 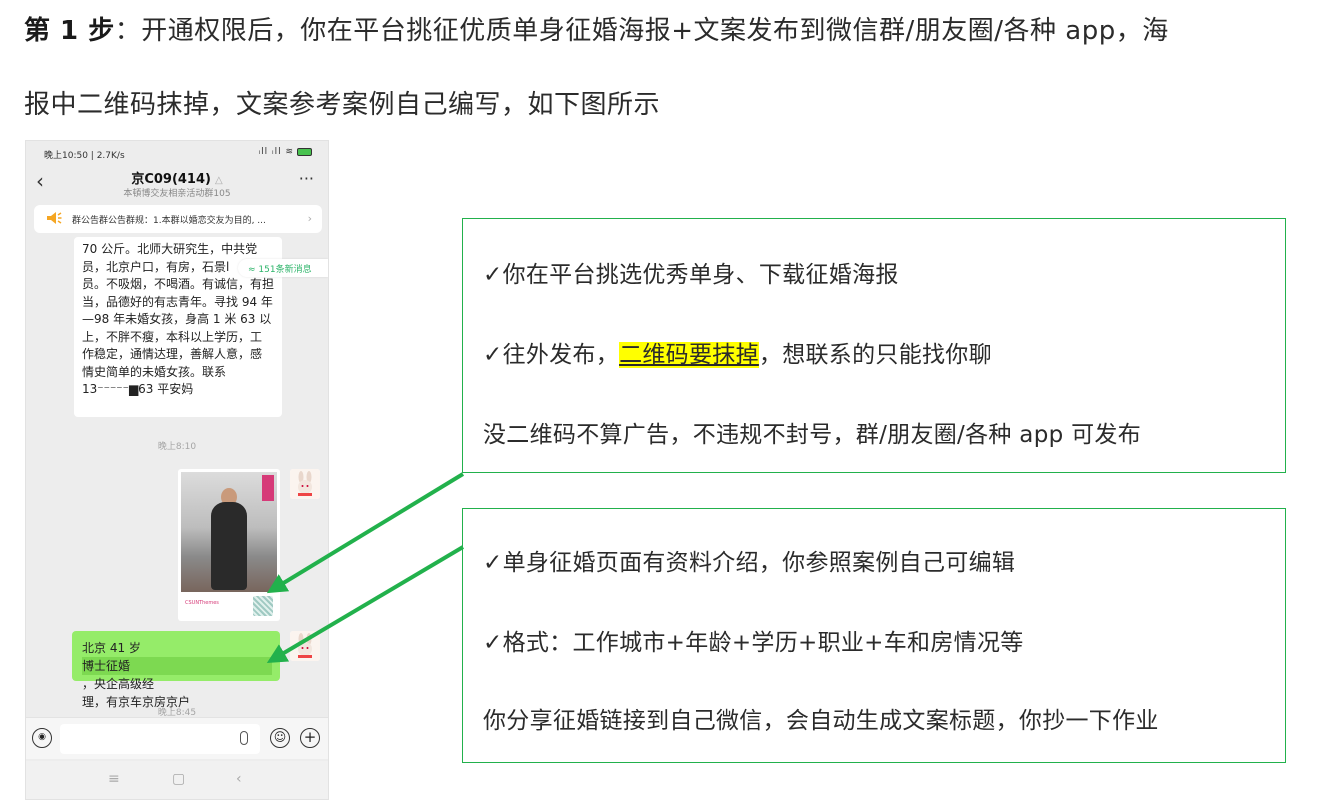 I want to click on self-avatar, so click(x=305, y=646).